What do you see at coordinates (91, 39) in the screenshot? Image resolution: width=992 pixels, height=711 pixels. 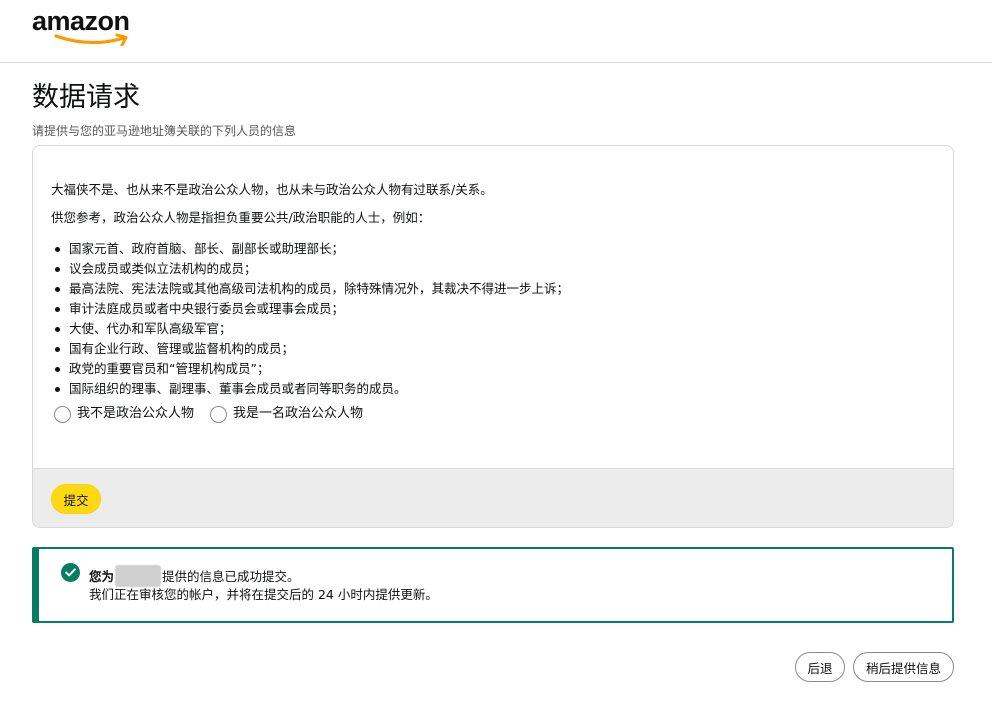 I see `smile-arrow-icon` at bounding box center [91, 39].